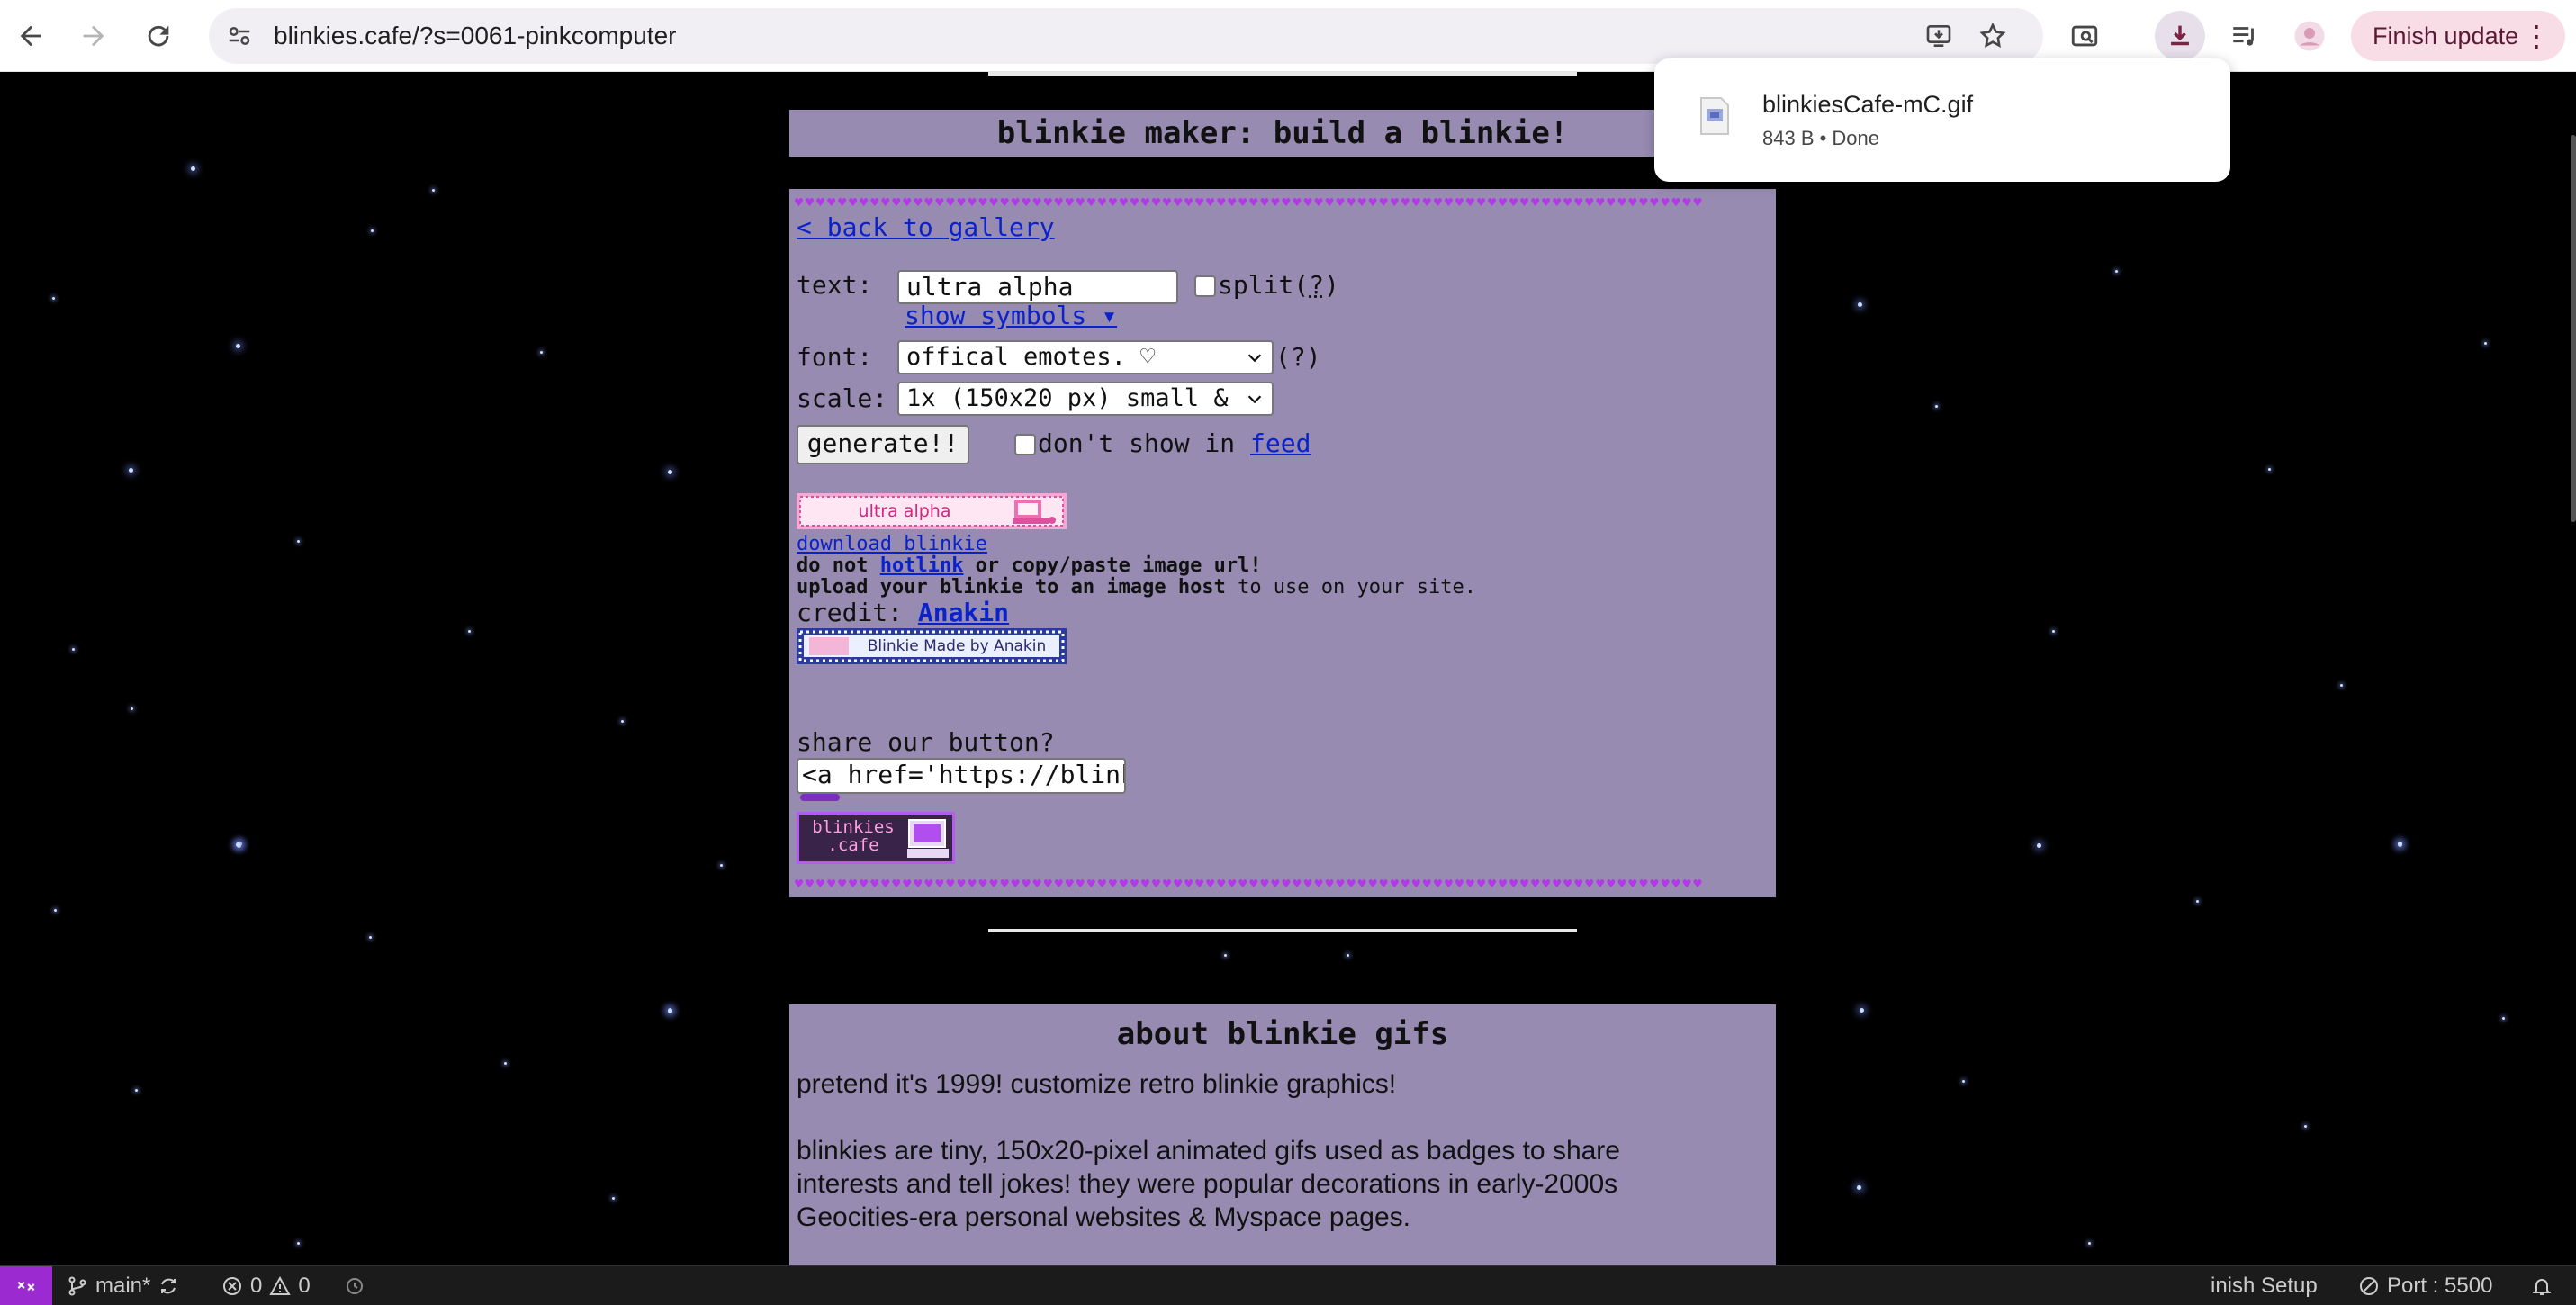  I want to click on download-blinkie-link: download blinkie, so click(892, 544).